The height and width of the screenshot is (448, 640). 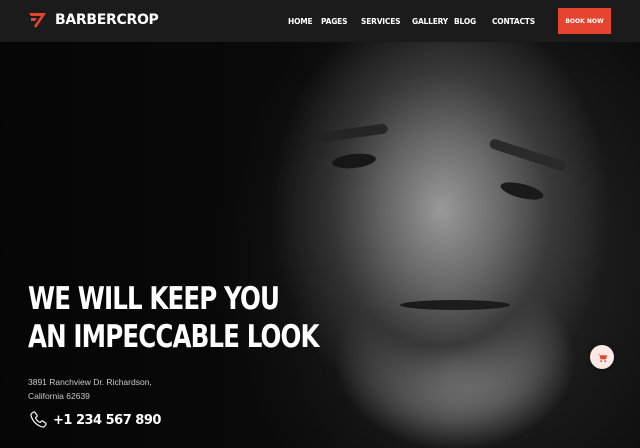 What do you see at coordinates (584, 21) in the screenshot?
I see `book-now-button: BOOK NOW` at bounding box center [584, 21].